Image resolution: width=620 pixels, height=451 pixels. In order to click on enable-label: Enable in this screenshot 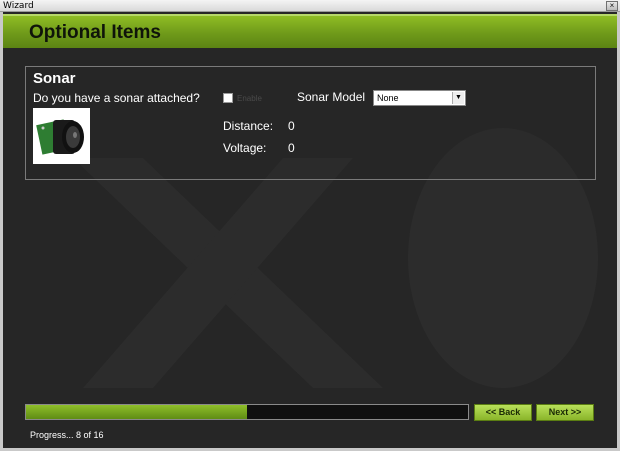, I will do `click(249, 98)`.